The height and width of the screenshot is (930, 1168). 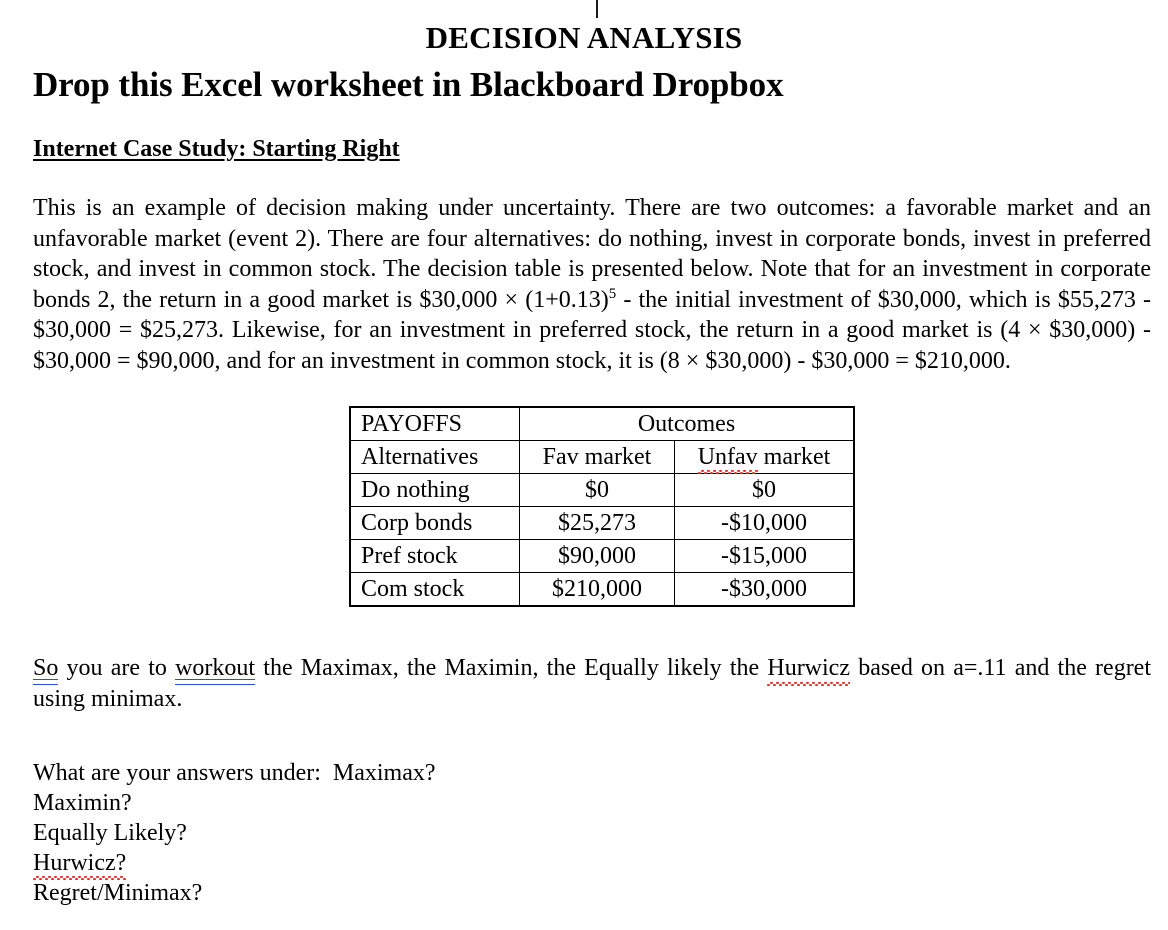 What do you see at coordinates (600, 864) in the screenshot?
I see `question-line-hurwicz: Hurwicz?` at bounding box center [600, 864].